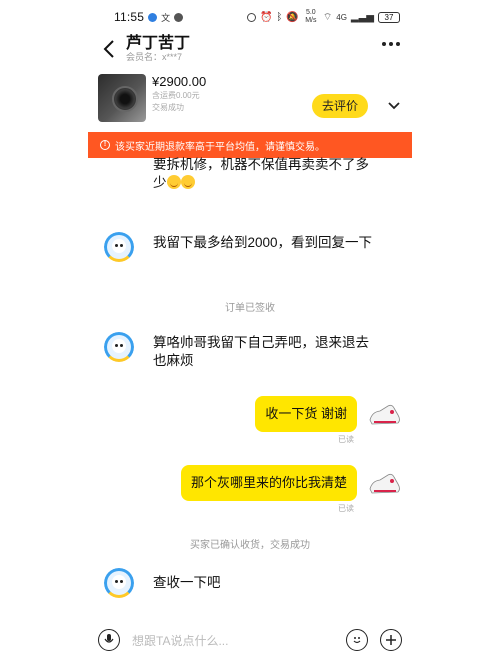 This screenshot has width=500, height=659. What do you see at coordinates (306, 414) in the screenshot?
I see `message-bubble: 收一下货 谢谢` at bounding box center [306, 414].